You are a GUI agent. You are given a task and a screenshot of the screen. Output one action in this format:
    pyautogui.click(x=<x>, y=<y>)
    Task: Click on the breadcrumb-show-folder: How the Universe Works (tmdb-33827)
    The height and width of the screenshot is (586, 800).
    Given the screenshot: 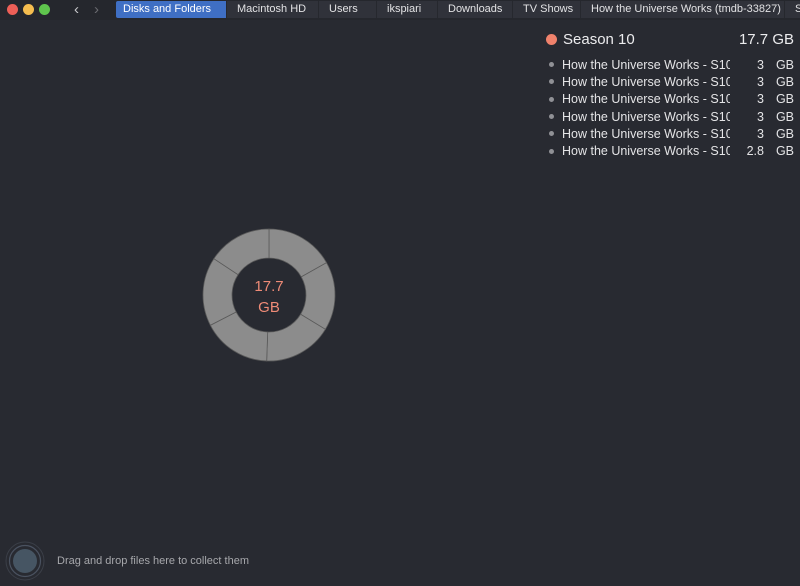 What is the action you would take?
    pyautogui.click(x=683, y=9)
    